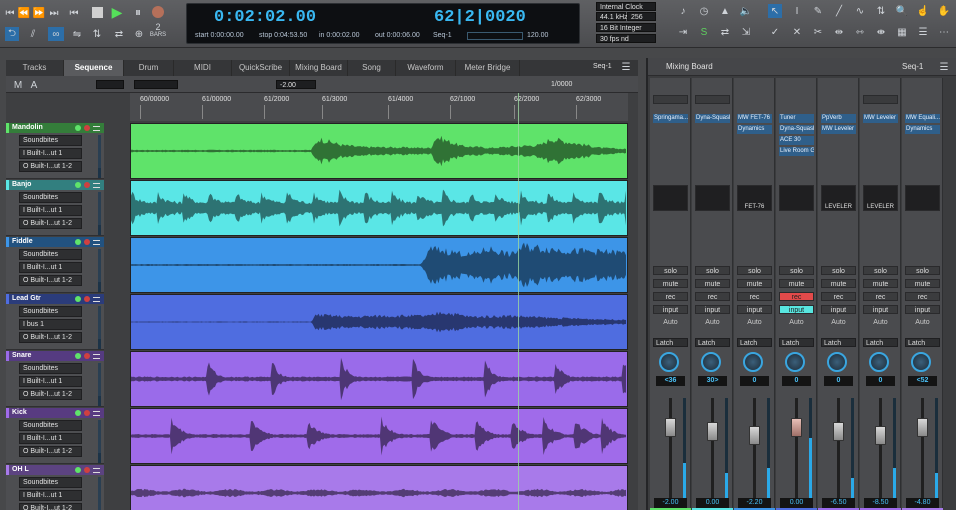  What do you see at coordinates (818, 32) in the screenshot?
I see `scissors-icon: ✂` at bounding box center [818, 32].